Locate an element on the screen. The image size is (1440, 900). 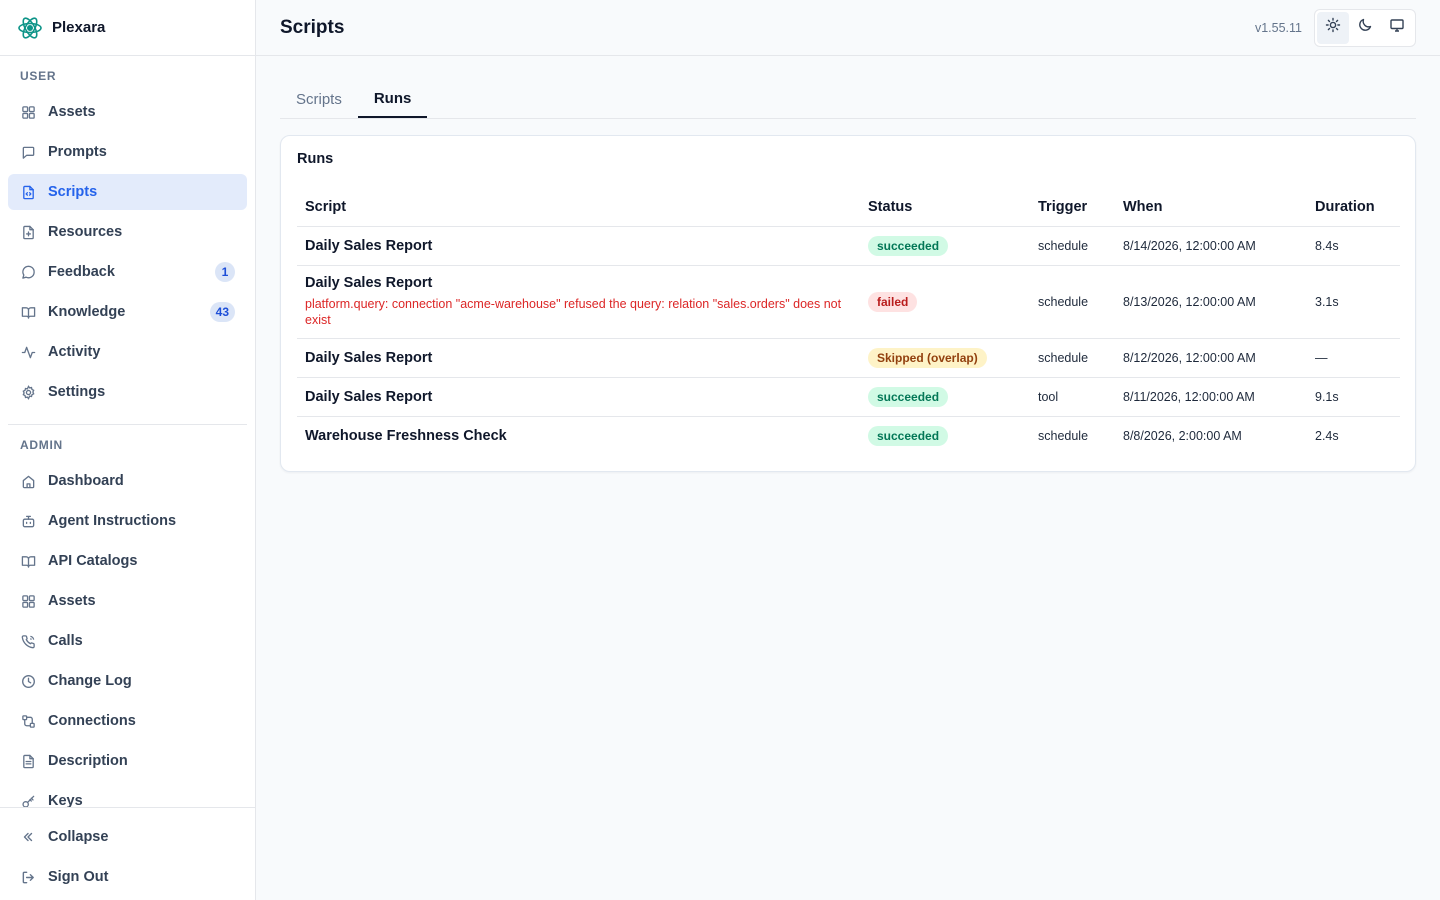
theme-switcher is located at coordinates (1365, 27).